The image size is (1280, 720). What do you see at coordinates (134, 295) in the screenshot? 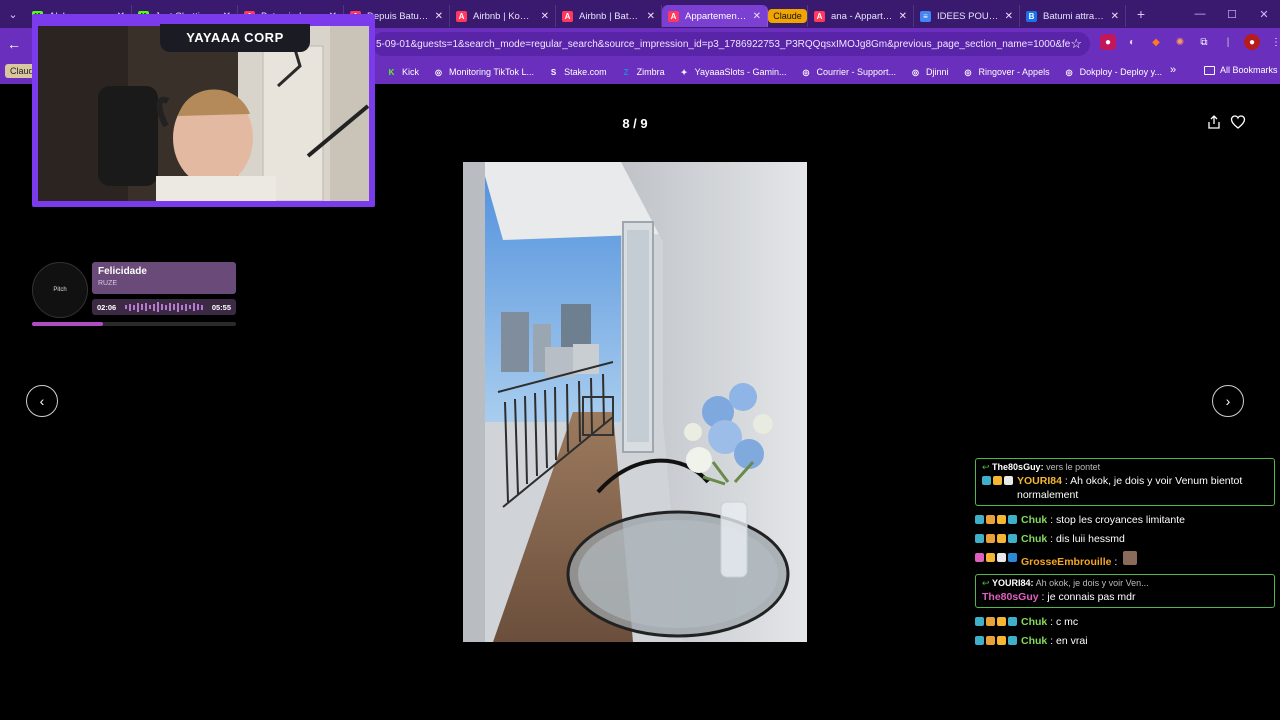
I see `now-playing-widget: Pitch Felicidade RUZE 02:06 05:55` at bounding box center [134, 295].